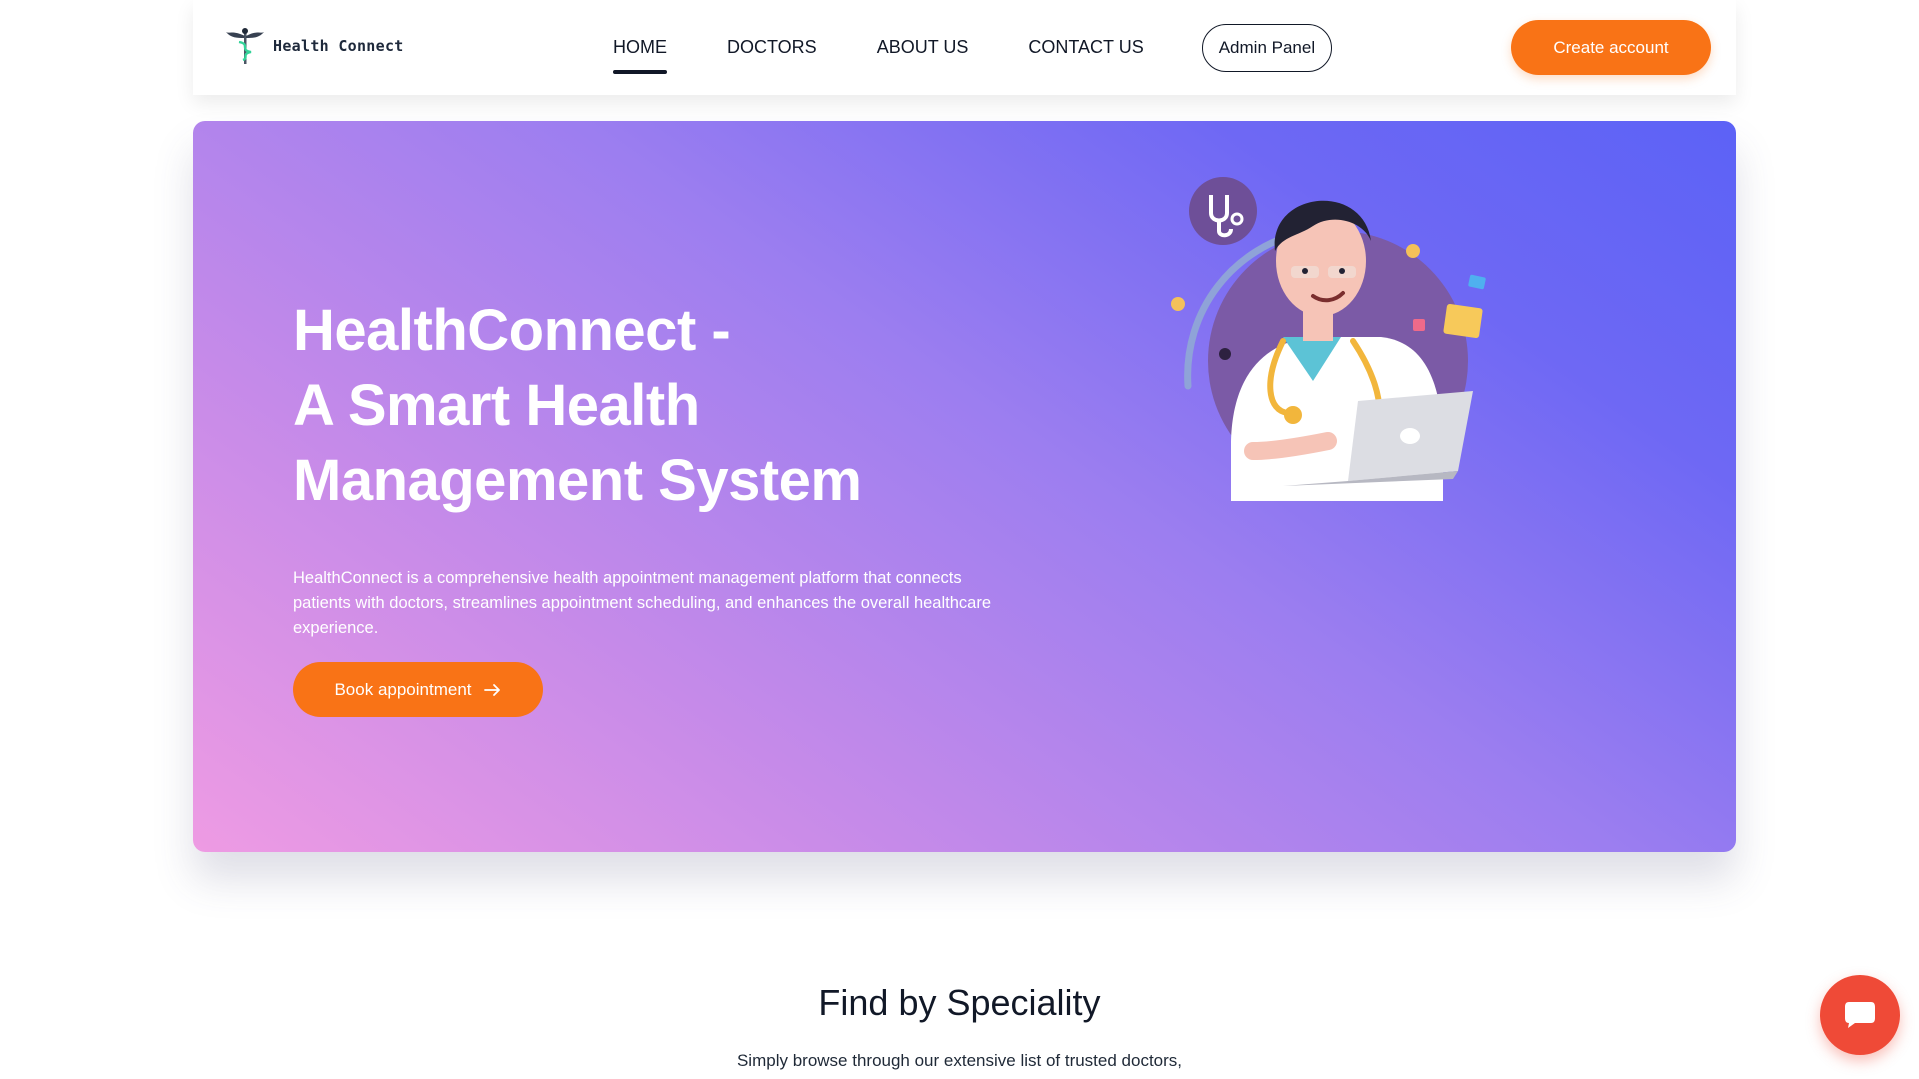  Describe the element at coordinates (403, 689) in the screenshot. I see `book-appointment-label: Book appointment` at that location.